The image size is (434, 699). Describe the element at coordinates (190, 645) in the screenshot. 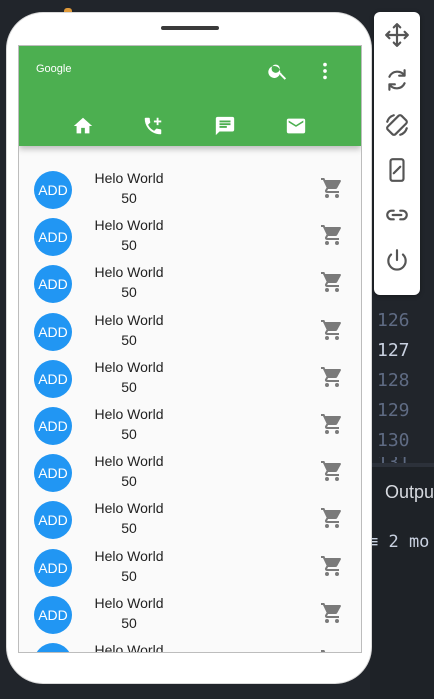

I see `list-item: ADDHelo World50` at that location.